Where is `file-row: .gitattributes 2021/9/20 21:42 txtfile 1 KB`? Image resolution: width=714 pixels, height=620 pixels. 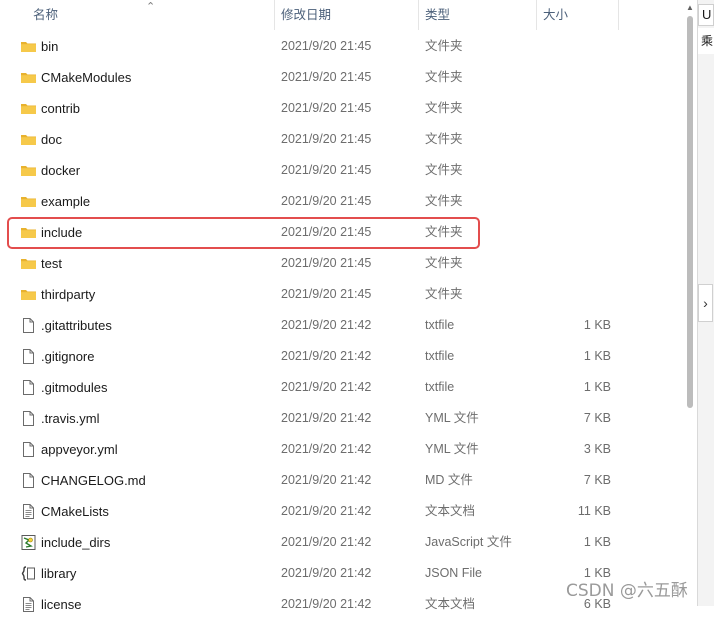
file-row: .gitattributes 2021/9/20 21:42 txtfile 1 KB is located at coordinates (341, 325).